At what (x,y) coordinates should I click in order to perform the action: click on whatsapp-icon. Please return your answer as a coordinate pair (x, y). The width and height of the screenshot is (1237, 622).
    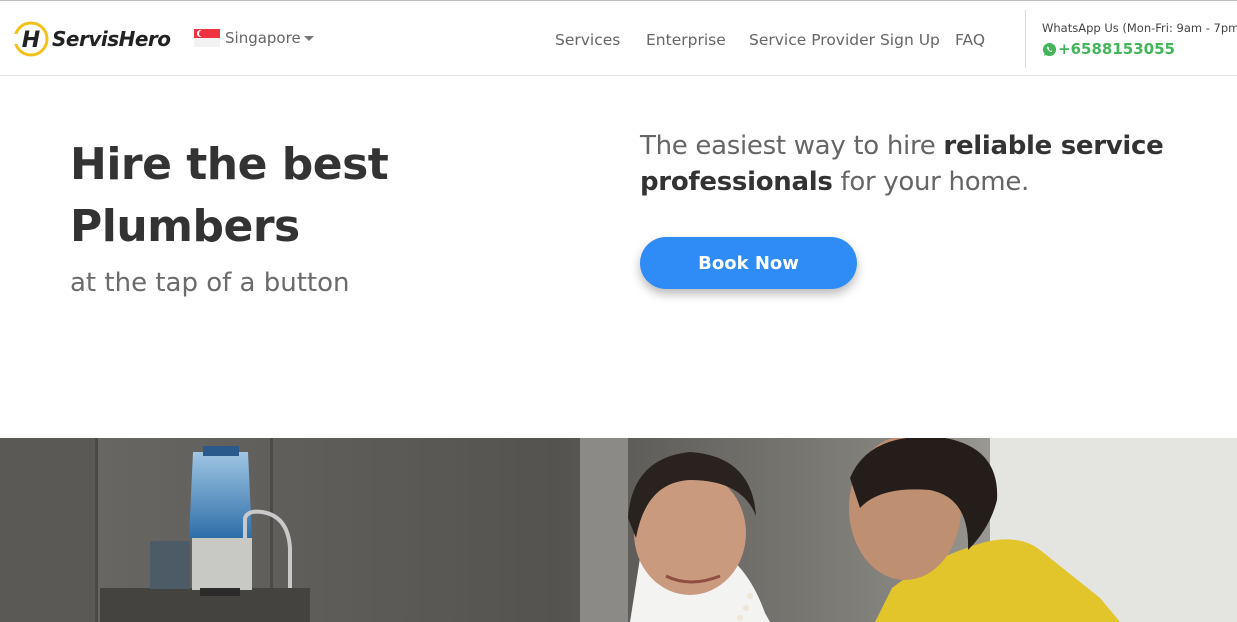
    Looking at the image, I should click on (1049, 49).